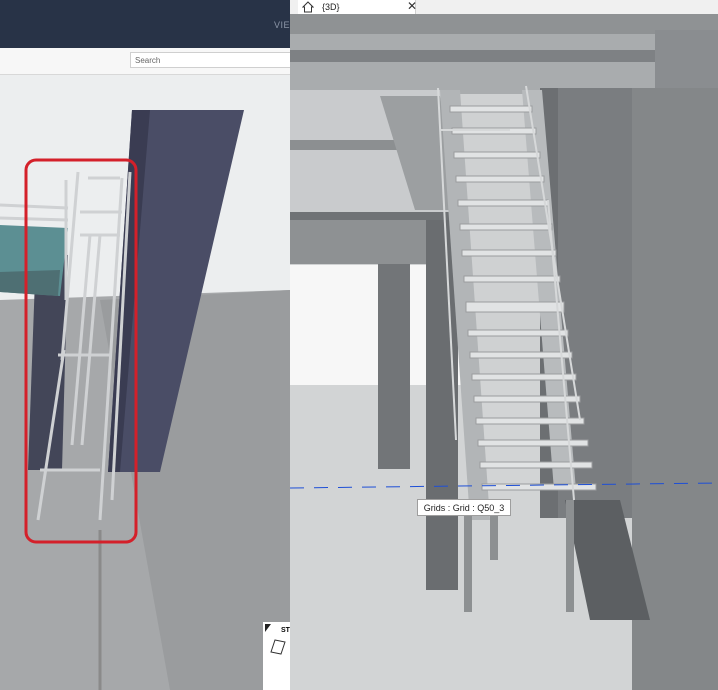 The image size is (718, 690). What do you see at coordinates (357, 7) in the screenshot?
I see `tab-3d-view: {3D} ✕` at bounding box center [357, 7].